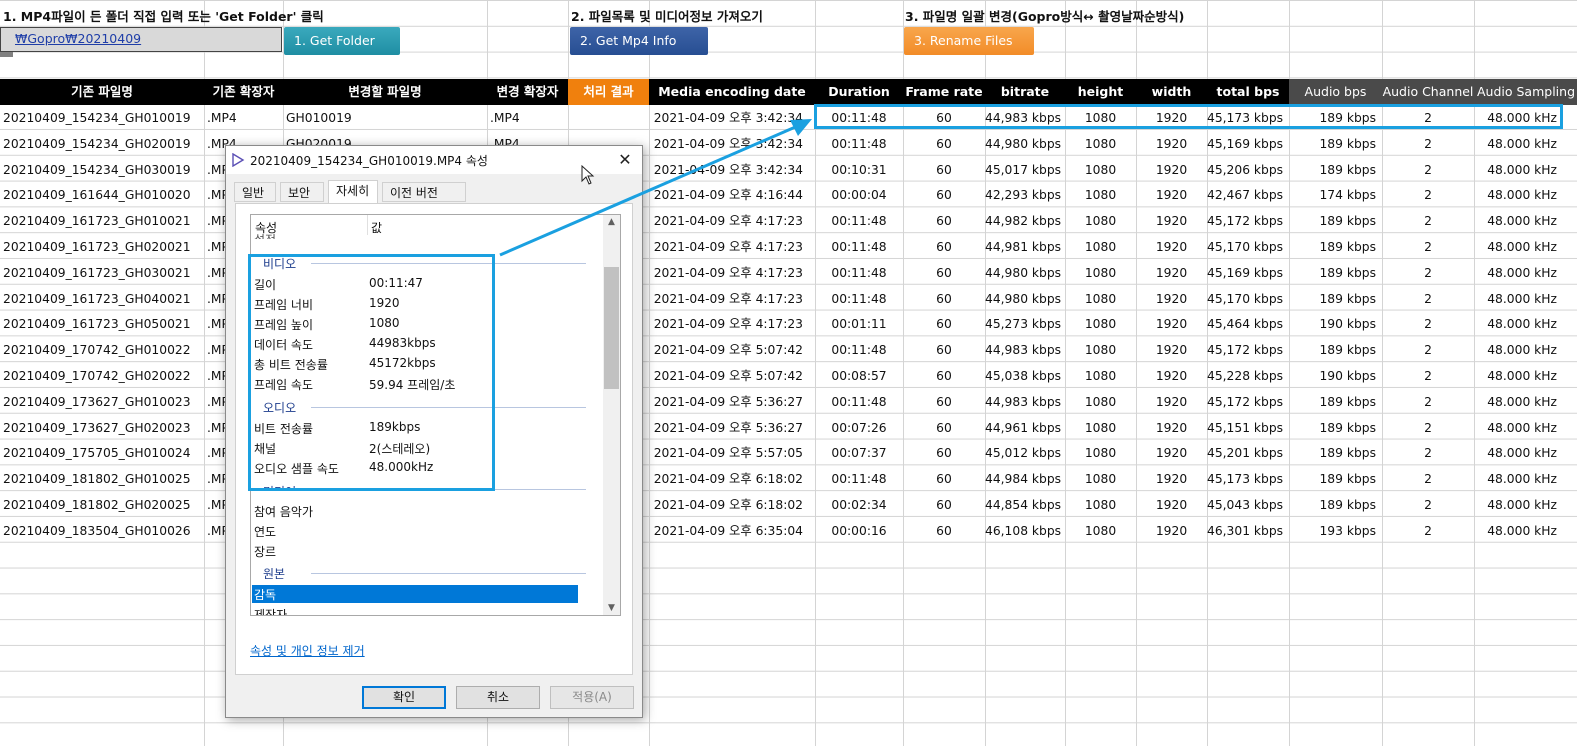  What do you see at coordinates (102, 376) in the screenshot?
I see `table-cell: 20210409_170742_GH020022` at bounding box center [102, 376].